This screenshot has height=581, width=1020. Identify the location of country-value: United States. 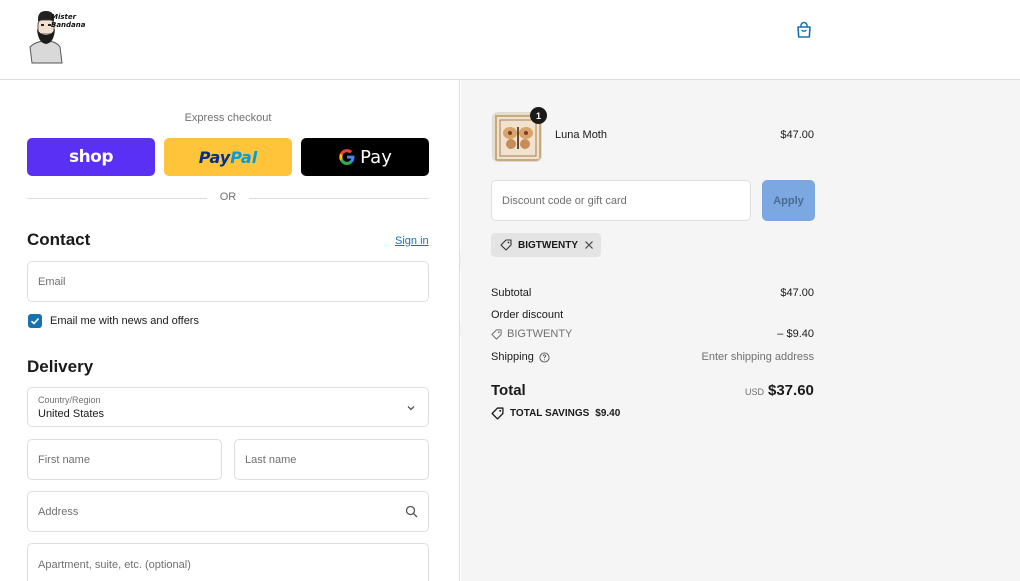
(71, 414).